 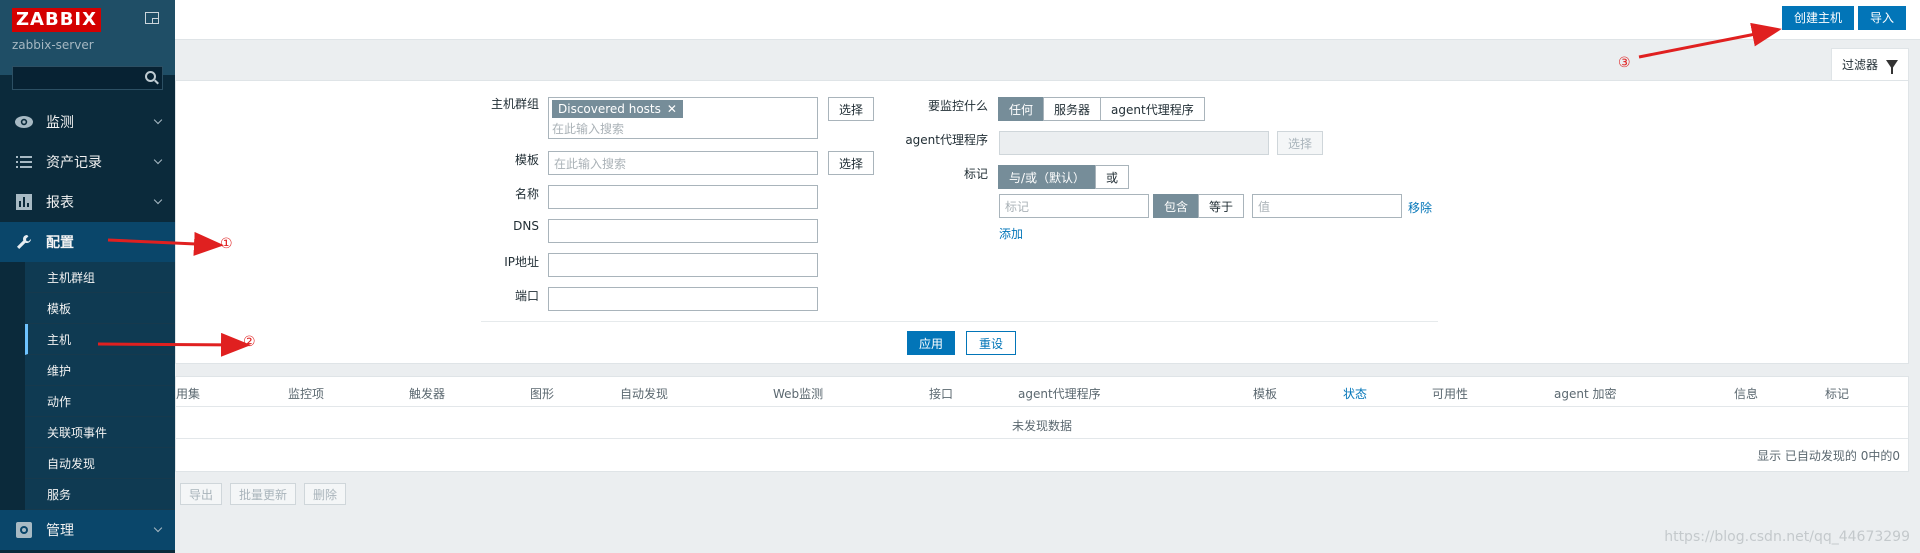 What do you see at coordinates (1787, 537) in the screenshot?
I see `watermark: https://blog.csdn.net/qq_44673299` at bounding box center [1787, 537].